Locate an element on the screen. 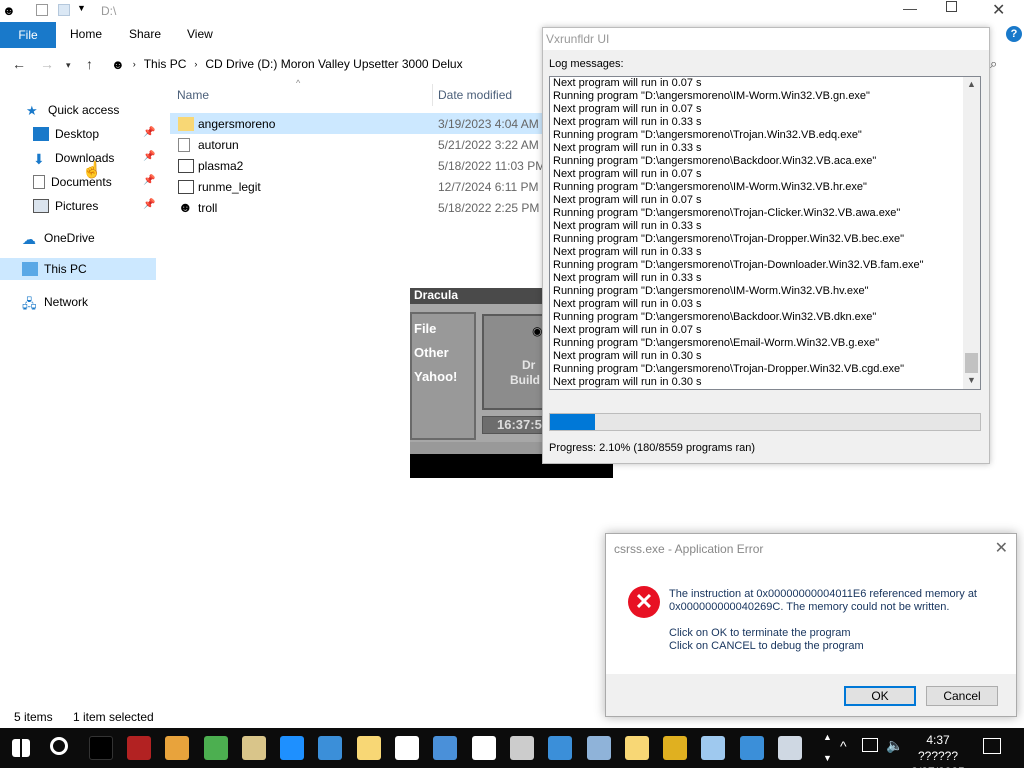 This screenshot has height=780, width=1024. minimize-button: — is located at coordinates (910, 8).